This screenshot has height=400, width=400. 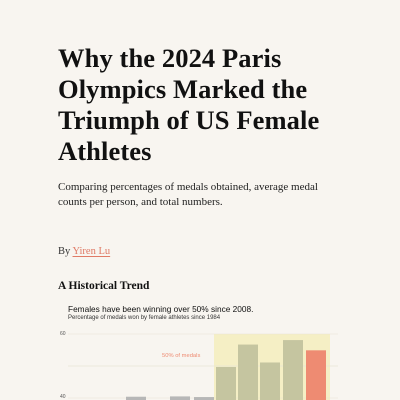 What do you see at coordinates (104, 286) in the screenshot?
I see `section-title: A Historical Trend` at bounding box center [104, 286].